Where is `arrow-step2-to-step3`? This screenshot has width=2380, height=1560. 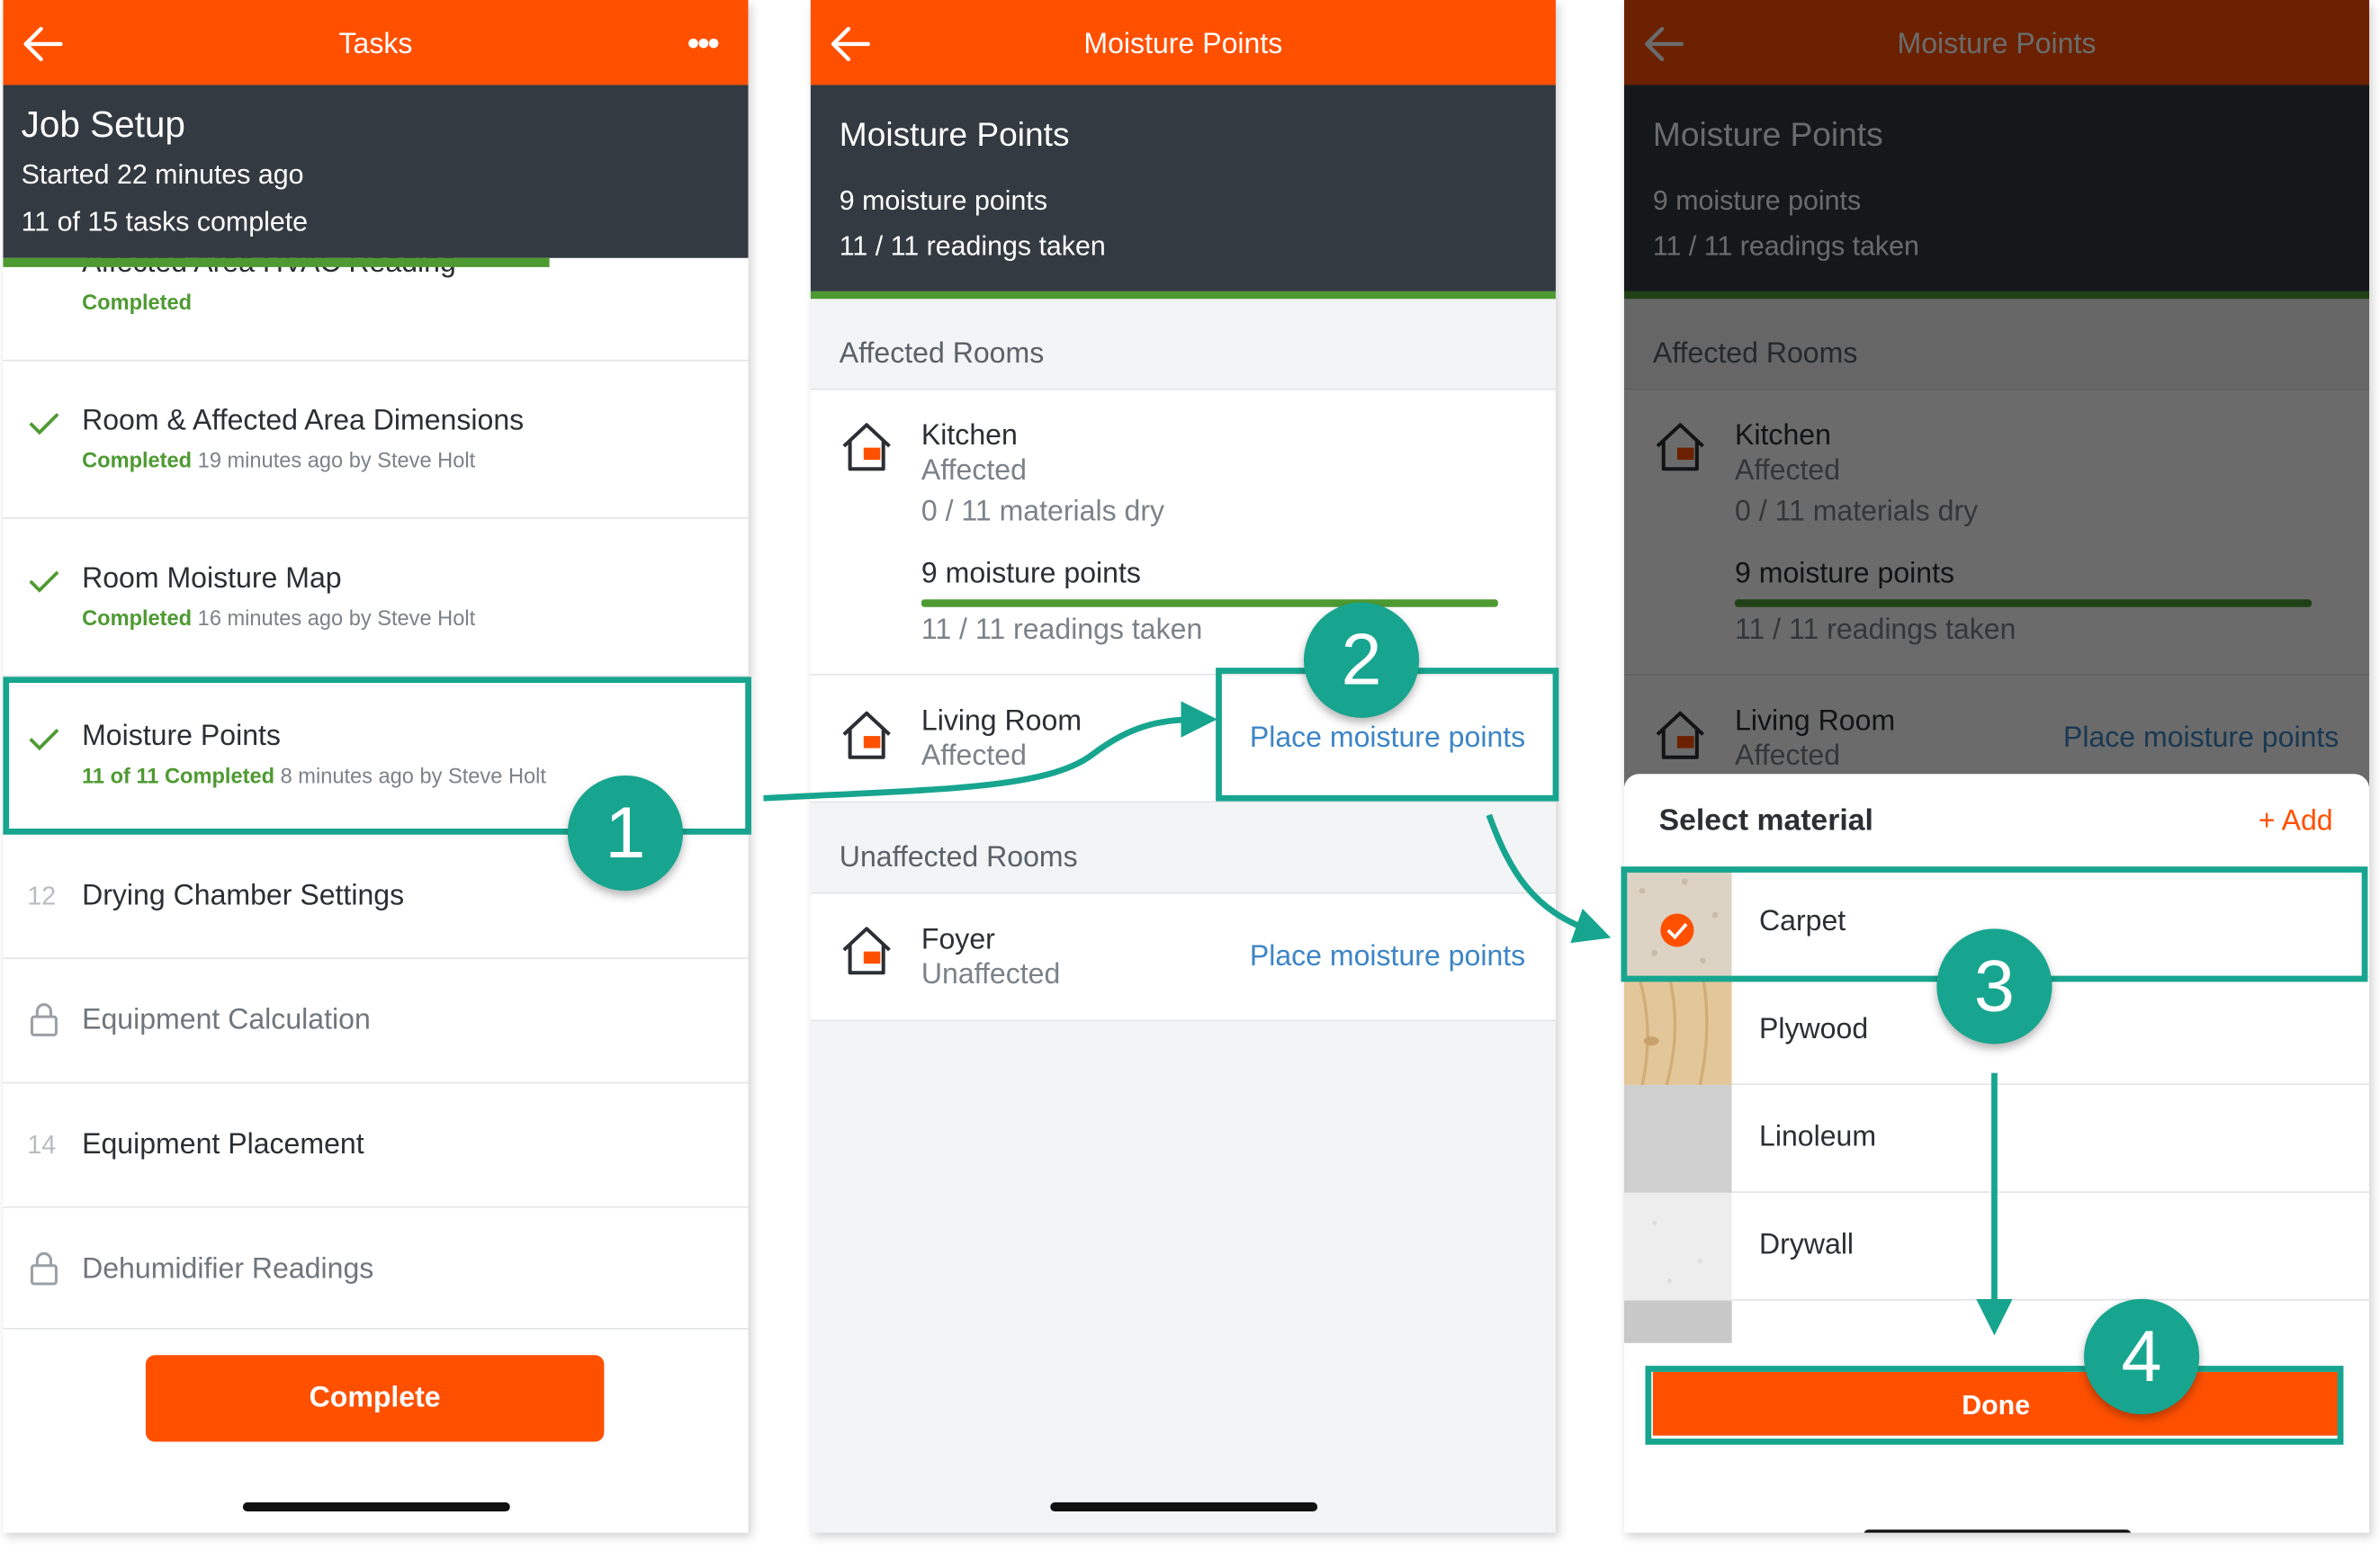 arrow-step2-to-step3 is located at coordinates (1549, 879).